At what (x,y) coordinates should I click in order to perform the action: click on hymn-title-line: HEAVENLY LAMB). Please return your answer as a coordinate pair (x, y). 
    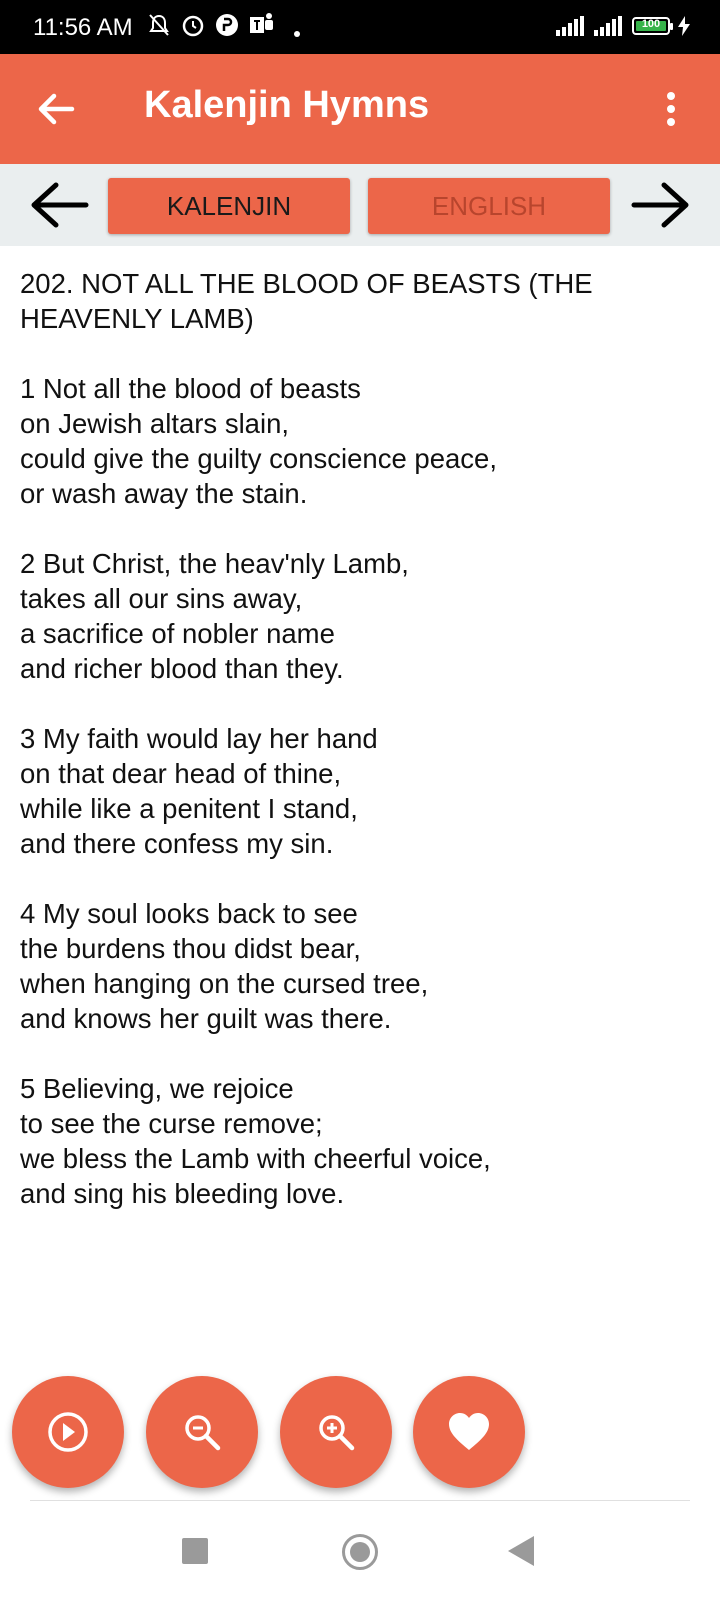
    Looking at the image, I should click on (137, 318).